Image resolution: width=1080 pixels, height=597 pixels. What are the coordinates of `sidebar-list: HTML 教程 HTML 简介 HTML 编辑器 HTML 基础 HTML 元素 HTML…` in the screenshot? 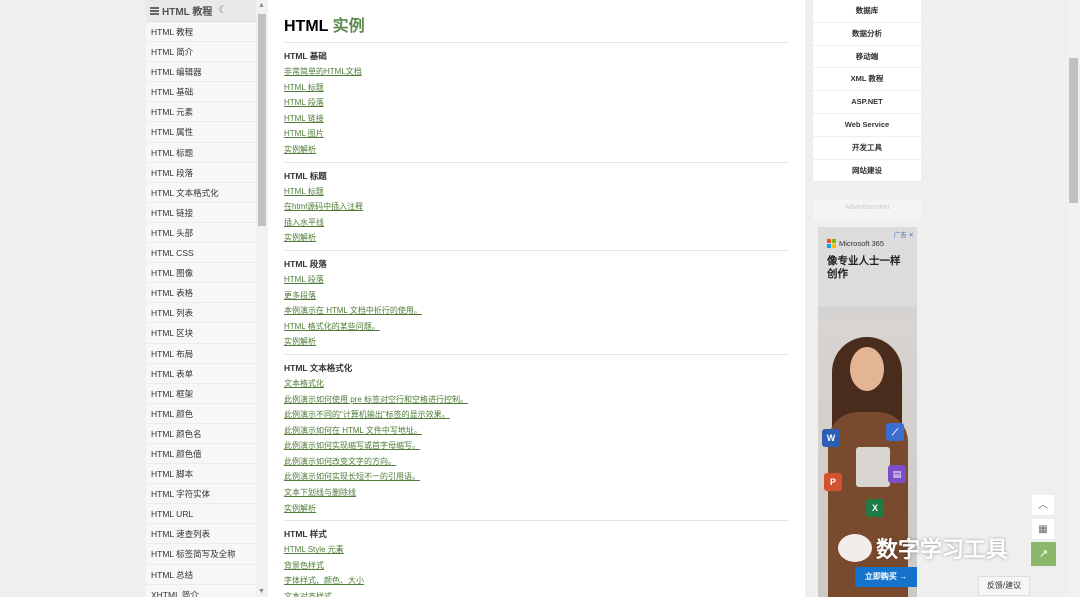 It's located at (201, 309).